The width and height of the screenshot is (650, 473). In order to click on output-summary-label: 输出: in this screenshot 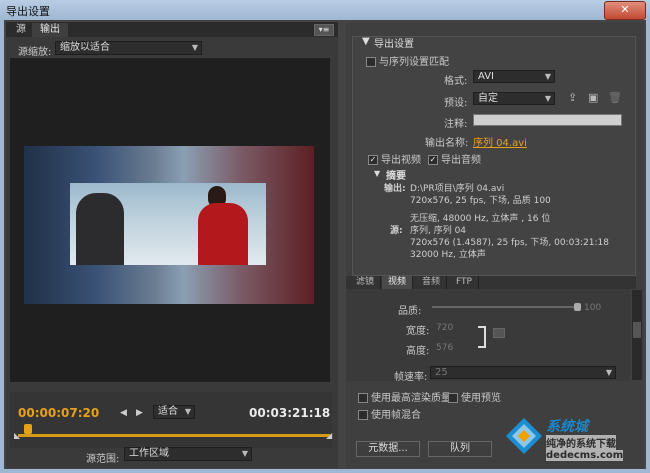, I will do `click(395, 189)`.